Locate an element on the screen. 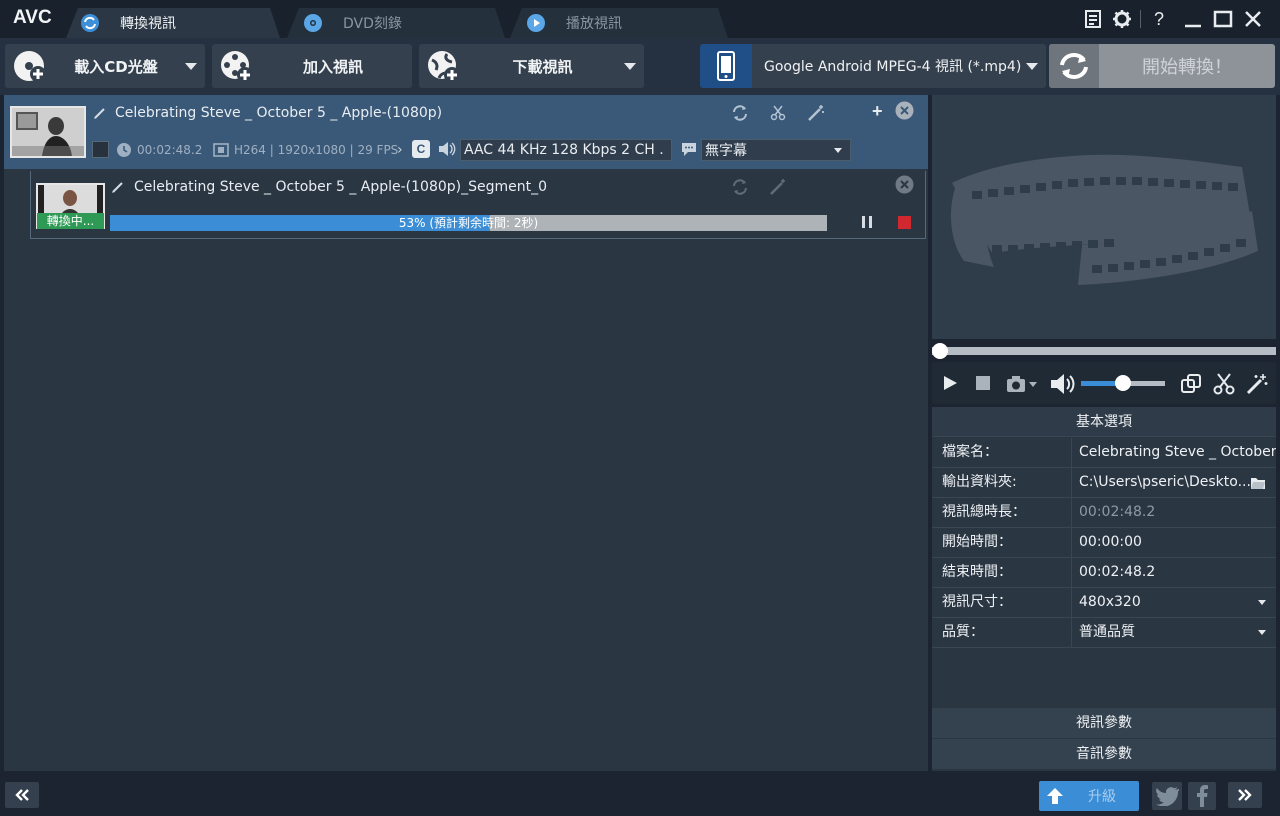  start-convert-button: 開始轉換！ is located at coordinates (1162, 66).